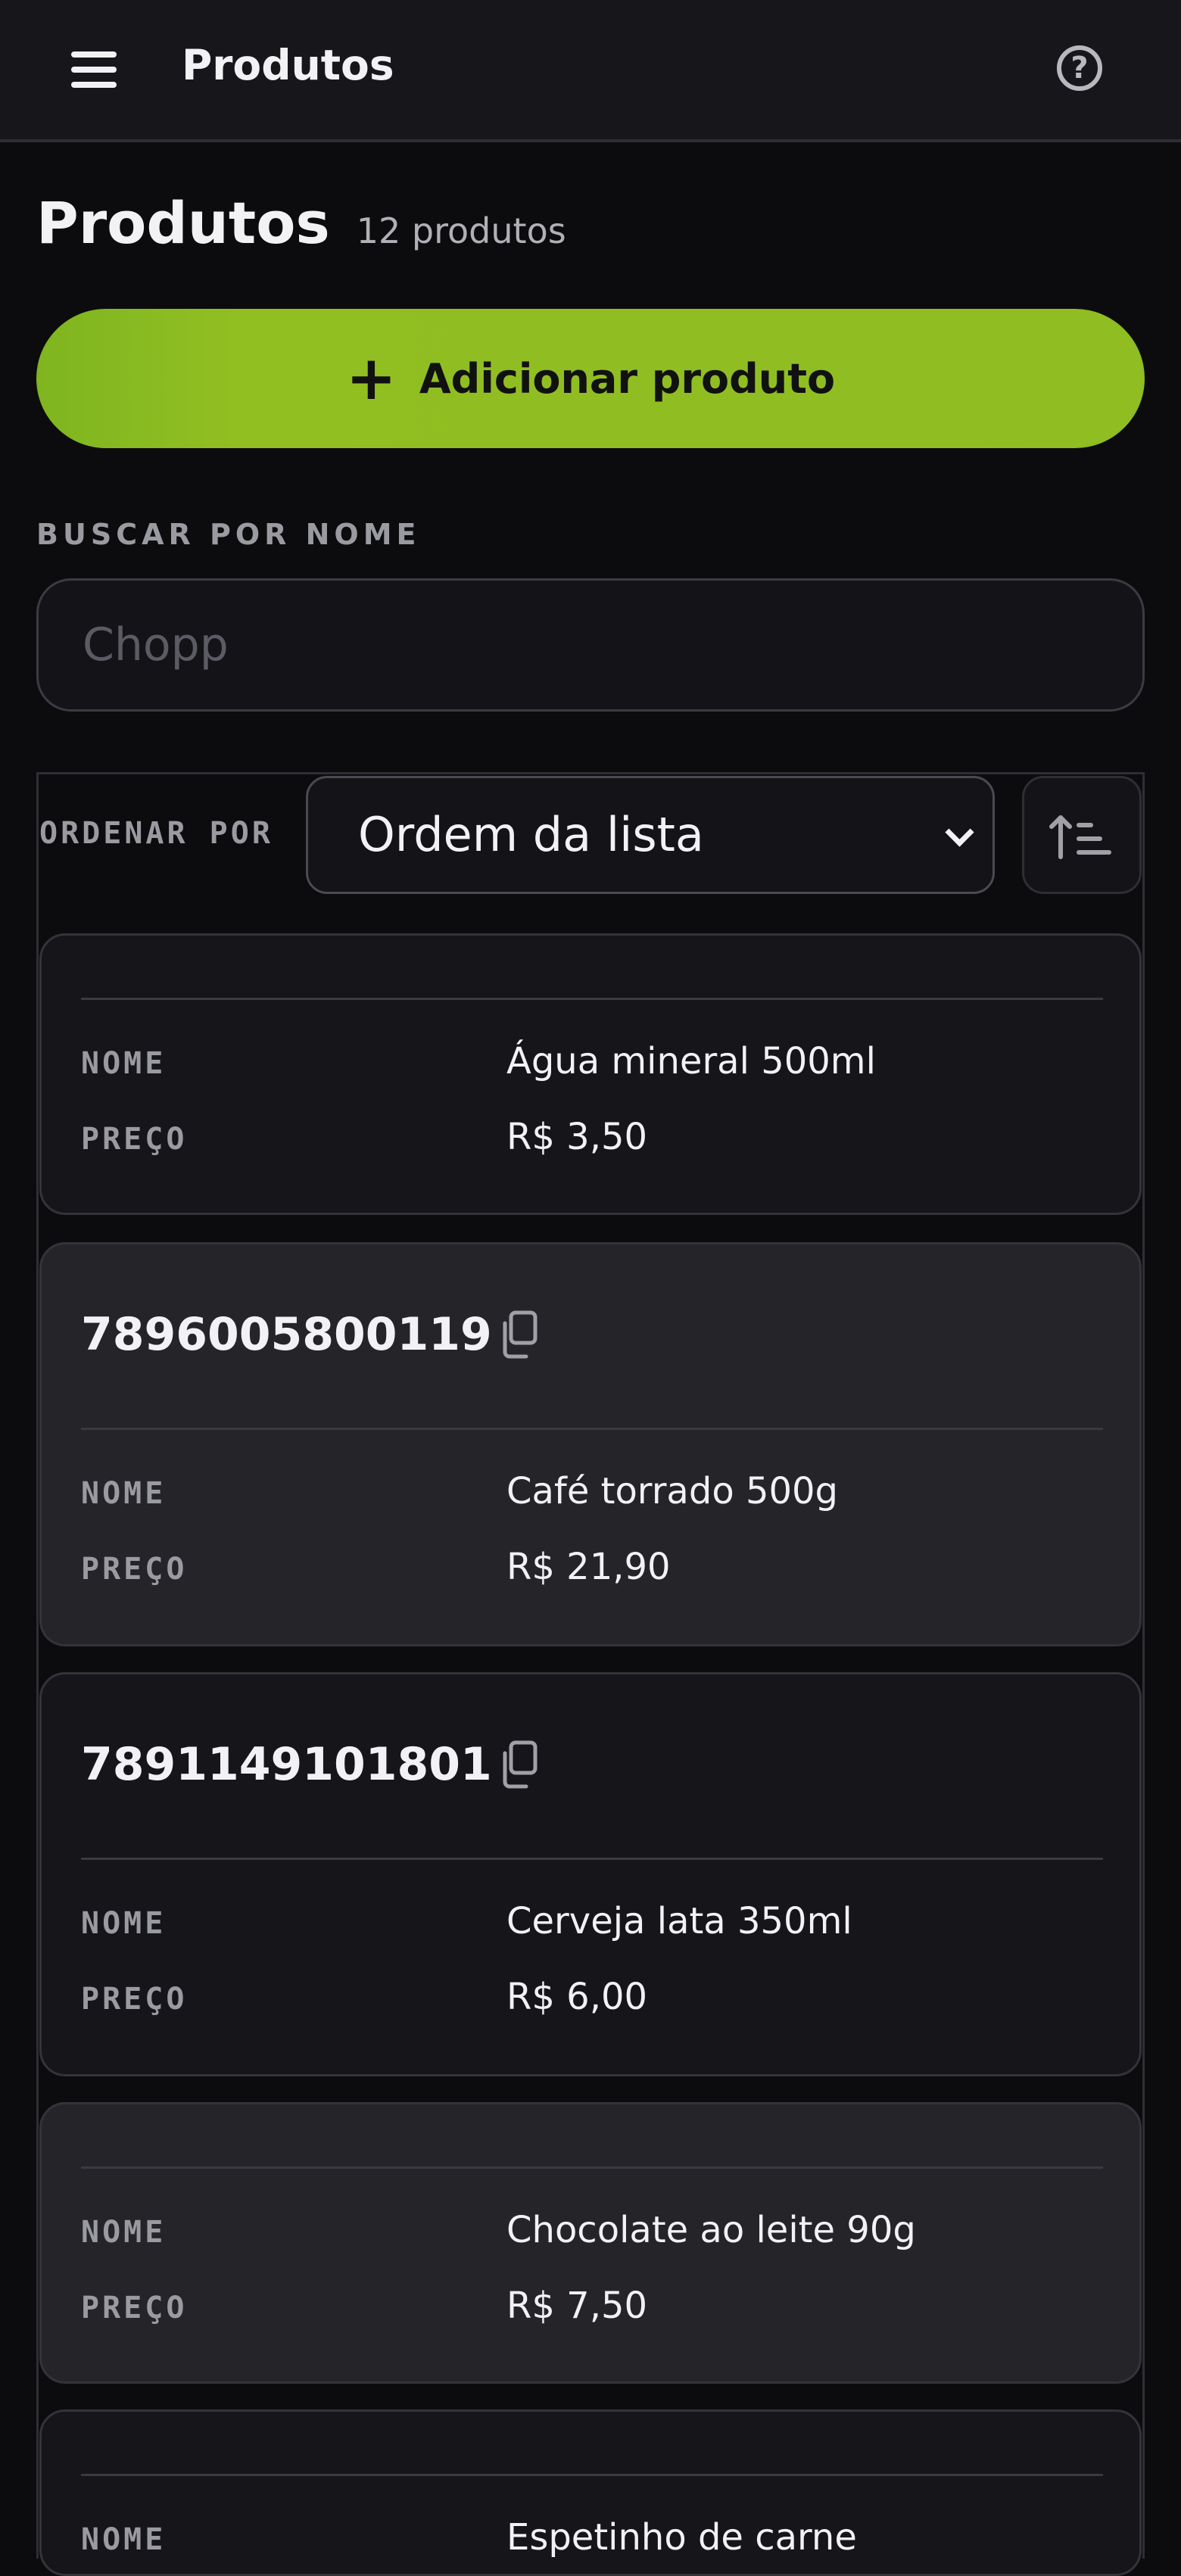 The height and width of the screenshot is (2576, 1181). Describe the element at coordinates (681, 2537) in the screenshot. I see `product-name: Espetinho de carne` at that location.